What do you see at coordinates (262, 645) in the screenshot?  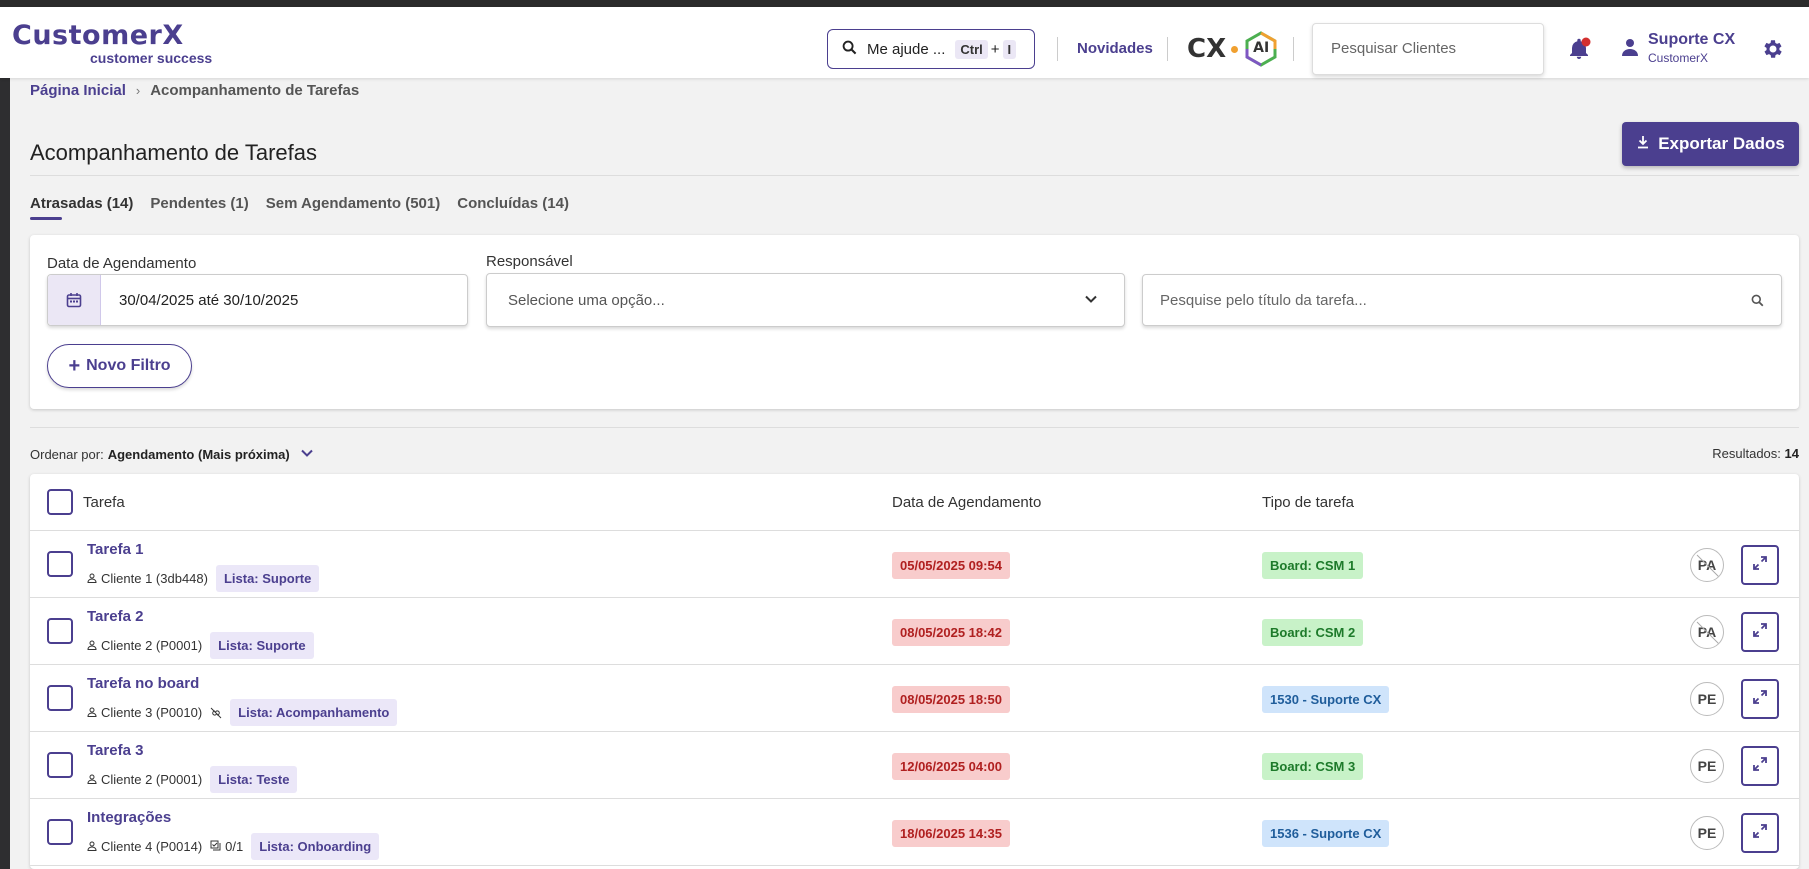 I see `list-tag: Lista: Suporte` at bounding box center [262, 645].